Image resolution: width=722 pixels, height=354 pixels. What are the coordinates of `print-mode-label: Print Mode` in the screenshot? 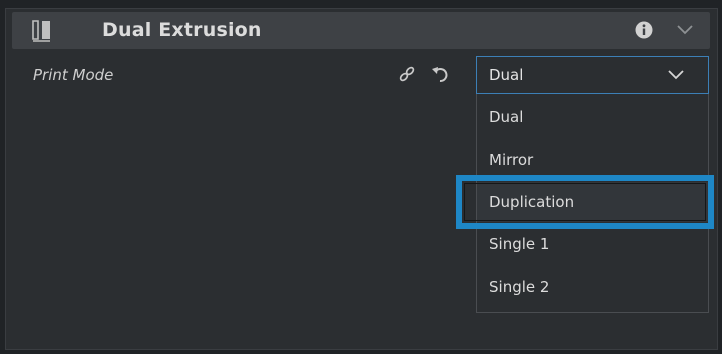 It's located at (73, 75).